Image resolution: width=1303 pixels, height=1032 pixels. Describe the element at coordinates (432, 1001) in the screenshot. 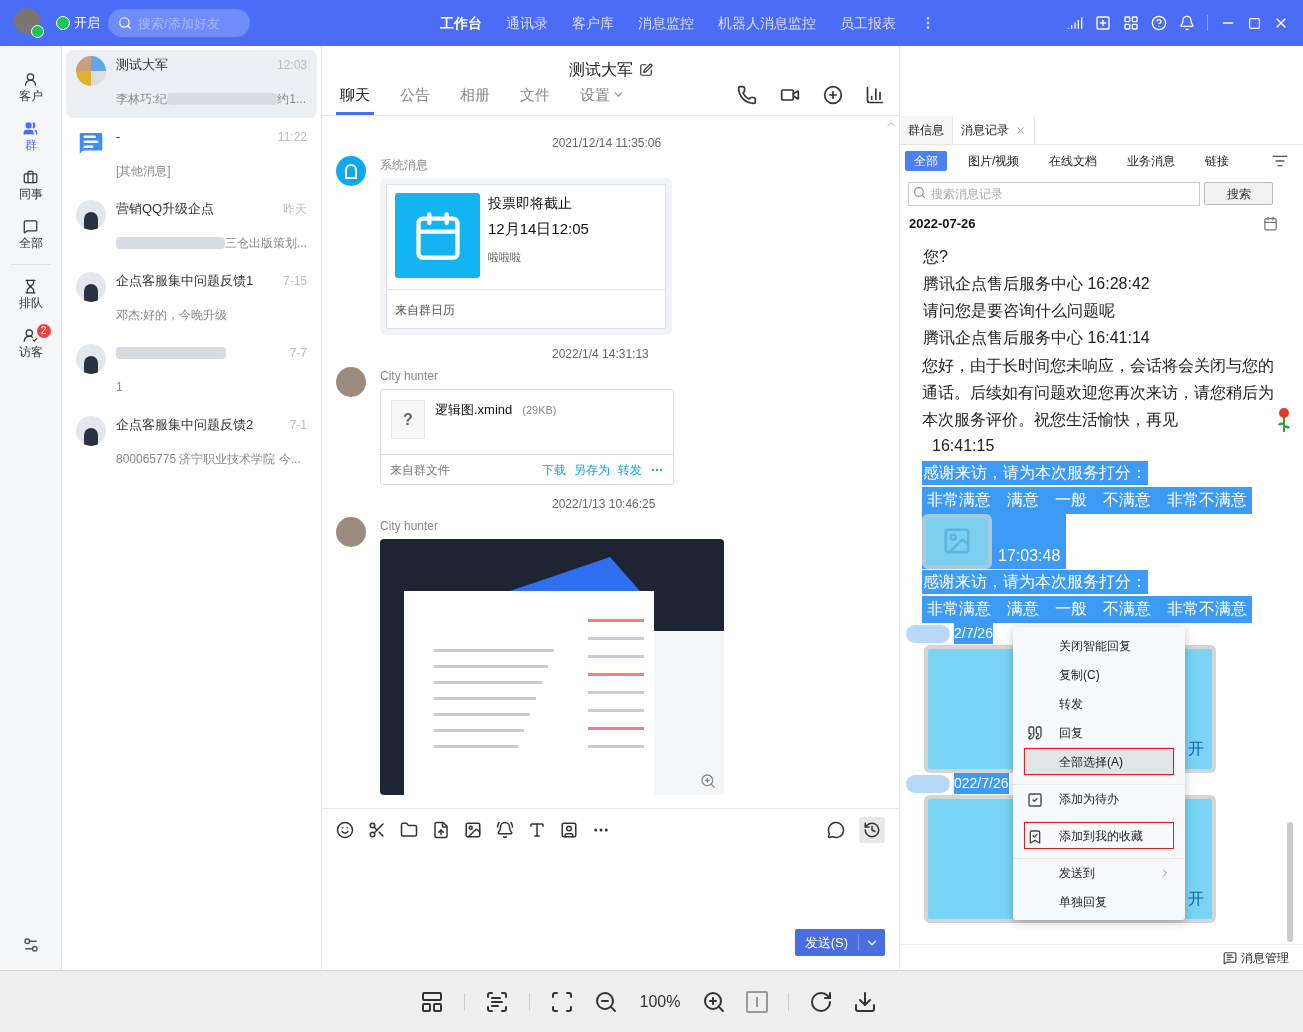

I see `layout-icon` at that location.